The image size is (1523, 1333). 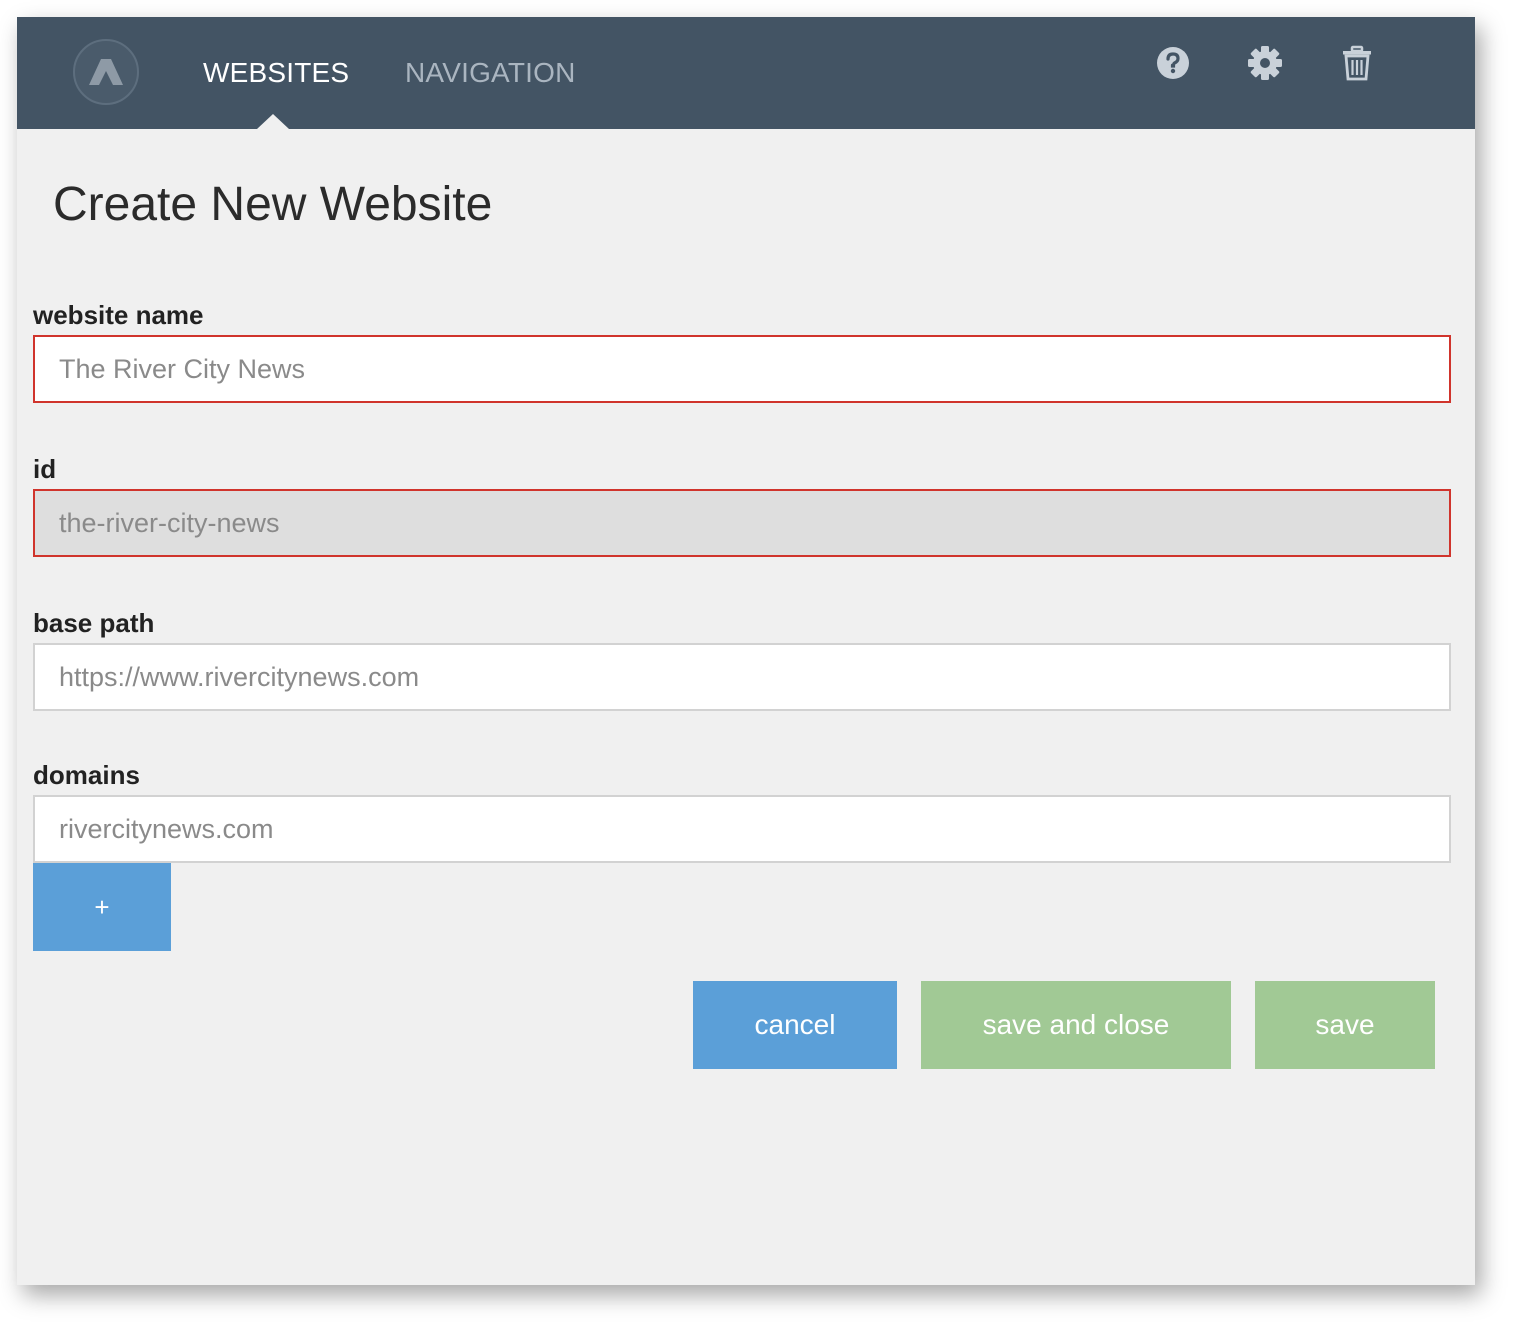 I want to click on id-input, so click(x=742, y=523).